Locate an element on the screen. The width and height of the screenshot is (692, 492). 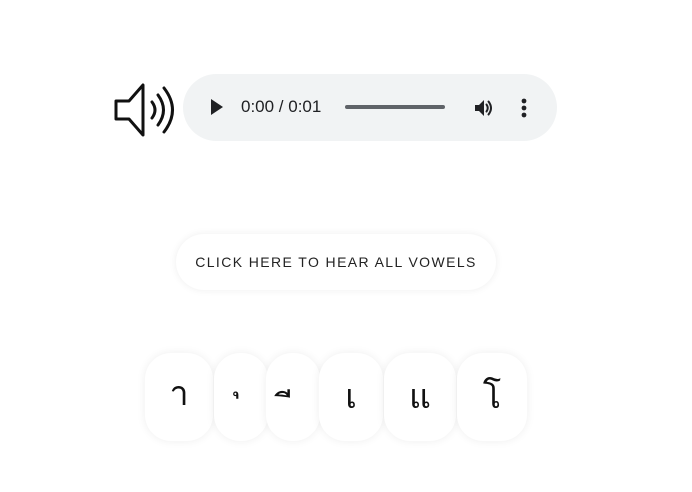
play-icon is located at coordinates (216, 107).